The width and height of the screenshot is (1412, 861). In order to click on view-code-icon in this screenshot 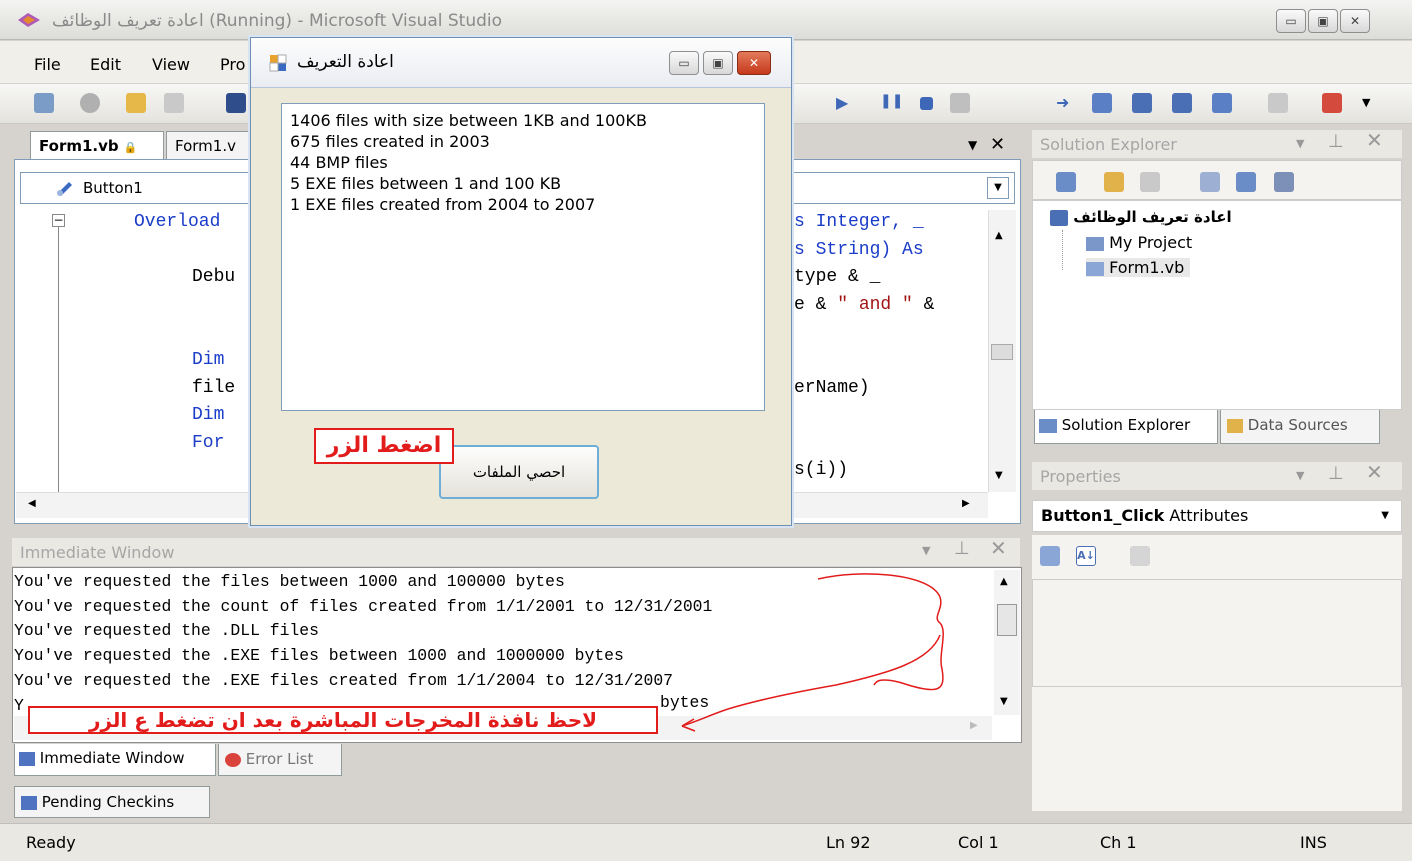, I will do `click(1210, 182)`.